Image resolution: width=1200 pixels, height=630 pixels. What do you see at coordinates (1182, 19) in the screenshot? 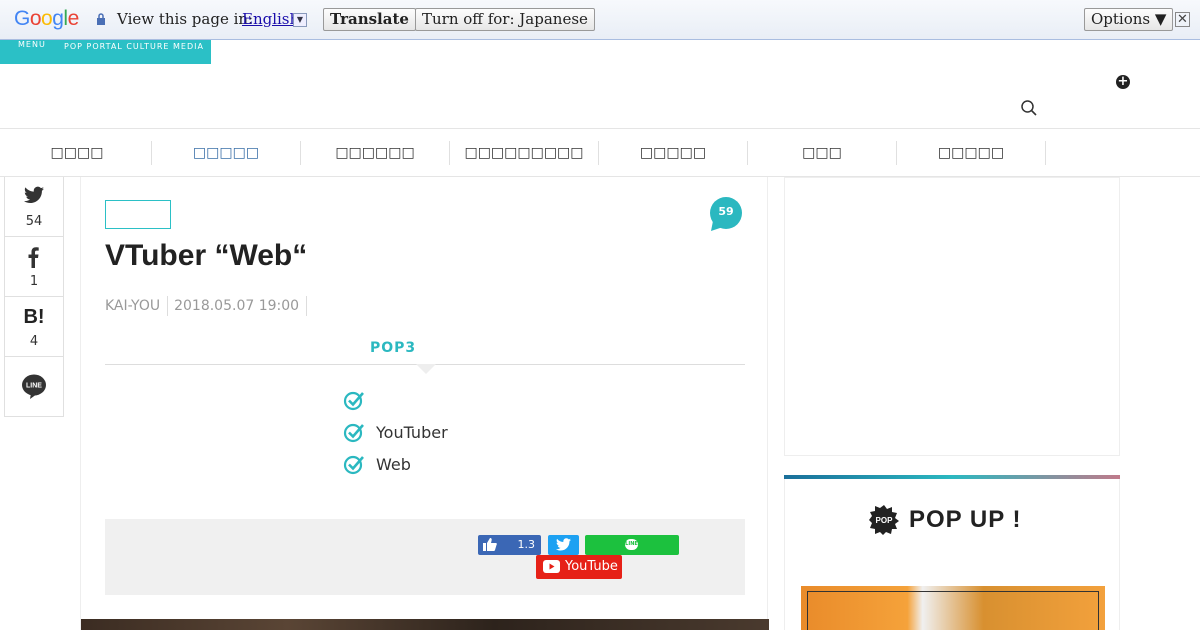
I see `close-icon: ✕` at bounding box center [1182, 19].